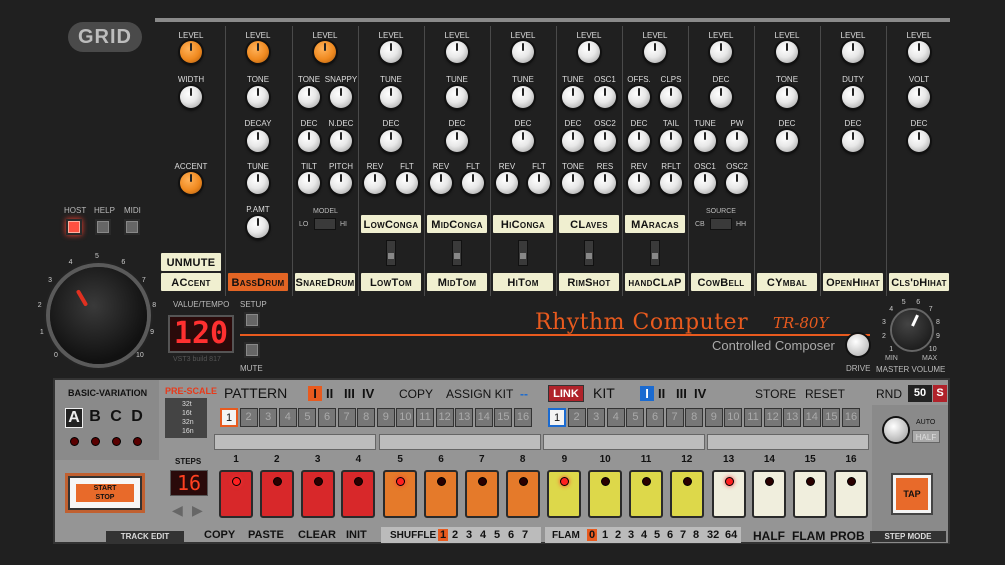 The height and width of the screenshot is (565, 1005). Describe the element at coordinates (661, 393) in the screenshot. I see `kit-bank-2: II` at that location.